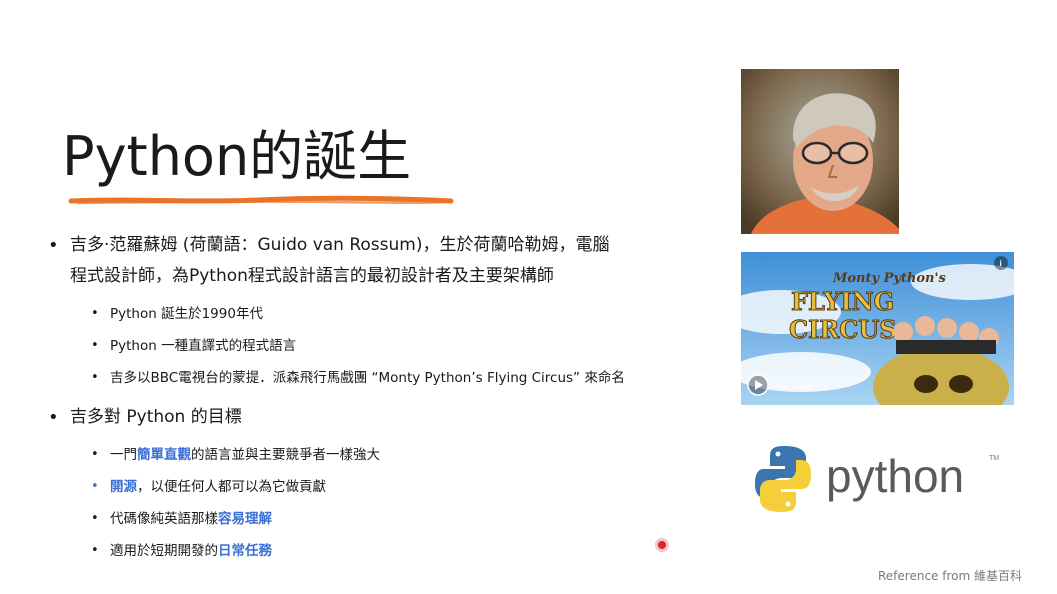 The width and height of the screenshot is (1057, 594). Describe the element at coordinates (662, 545) in the screenshot. I see `pointer-cursor-dot` at that location.